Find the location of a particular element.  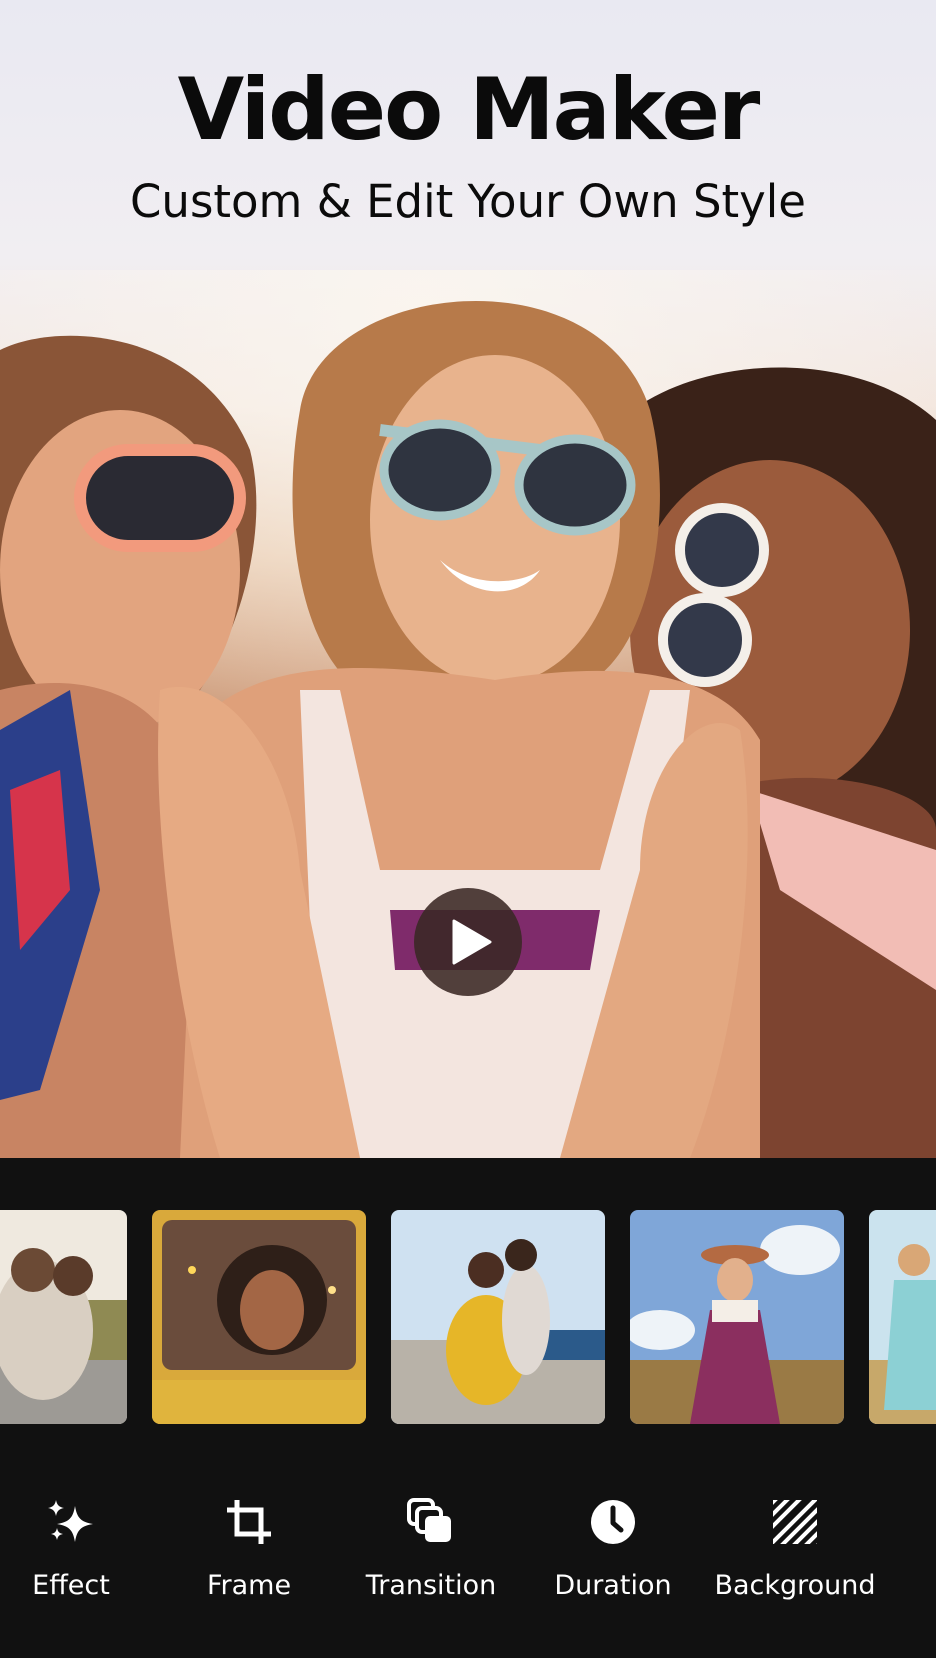

tool-effect: Effect is located at coordinates (82, 1553).